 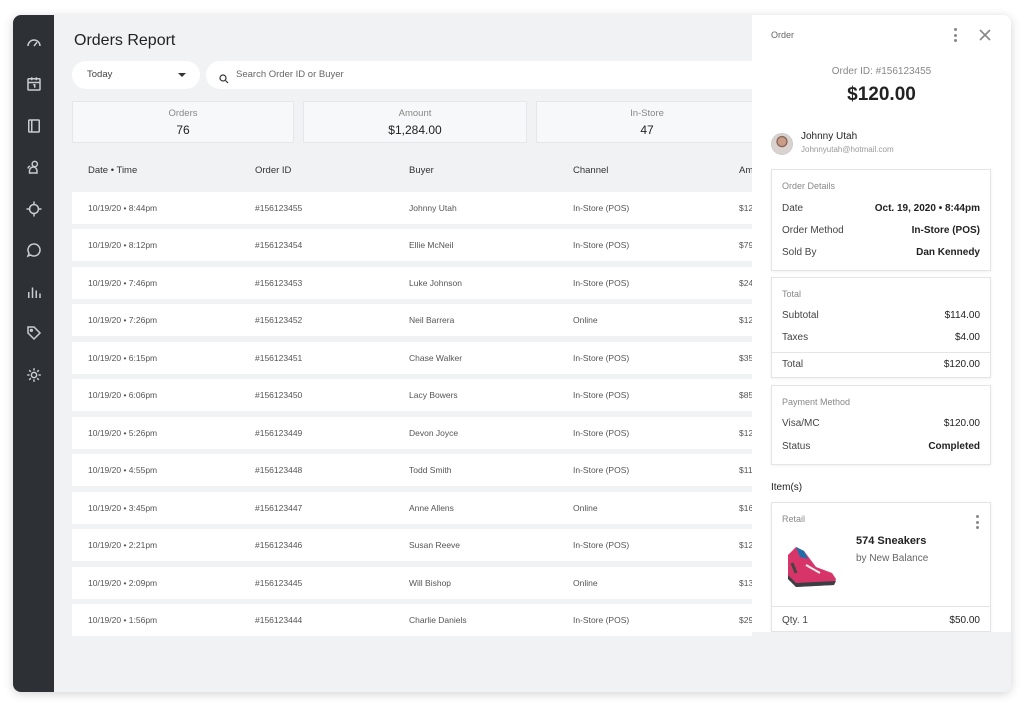 What do you see at coordinates (813, 230) in the screenshot?
I see `detail-label: Order Method` at bounding box center [813, 230].